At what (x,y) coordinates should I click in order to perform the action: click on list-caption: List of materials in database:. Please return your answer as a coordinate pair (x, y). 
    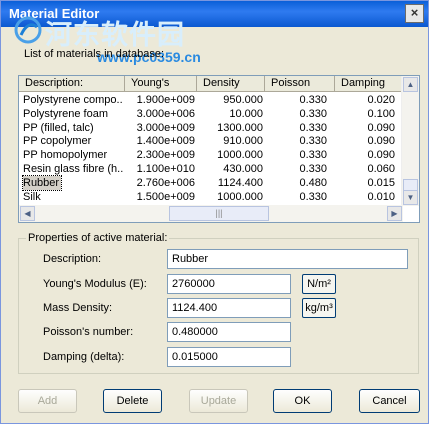
    Looking at the image, I should click on (94, 54).